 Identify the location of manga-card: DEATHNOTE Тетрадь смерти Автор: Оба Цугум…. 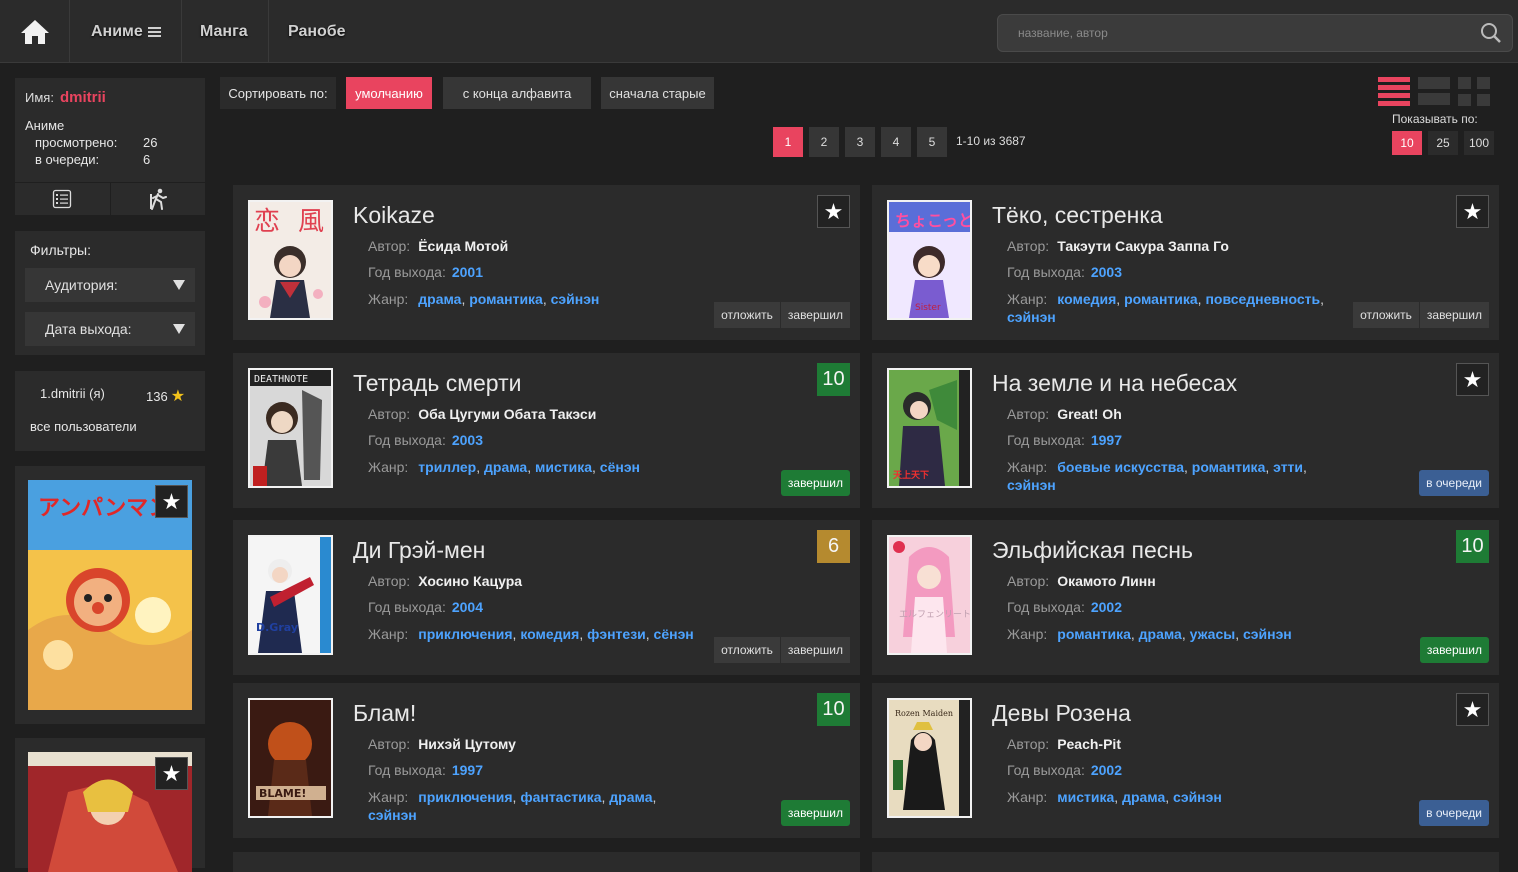
(546, 430).